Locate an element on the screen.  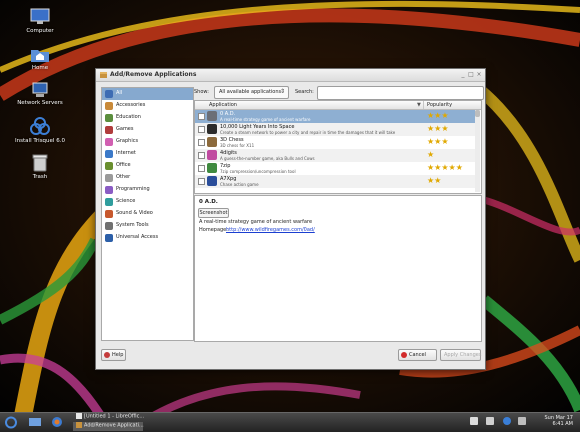
cancel-button: Cancel is located at coordinates (417, 355).